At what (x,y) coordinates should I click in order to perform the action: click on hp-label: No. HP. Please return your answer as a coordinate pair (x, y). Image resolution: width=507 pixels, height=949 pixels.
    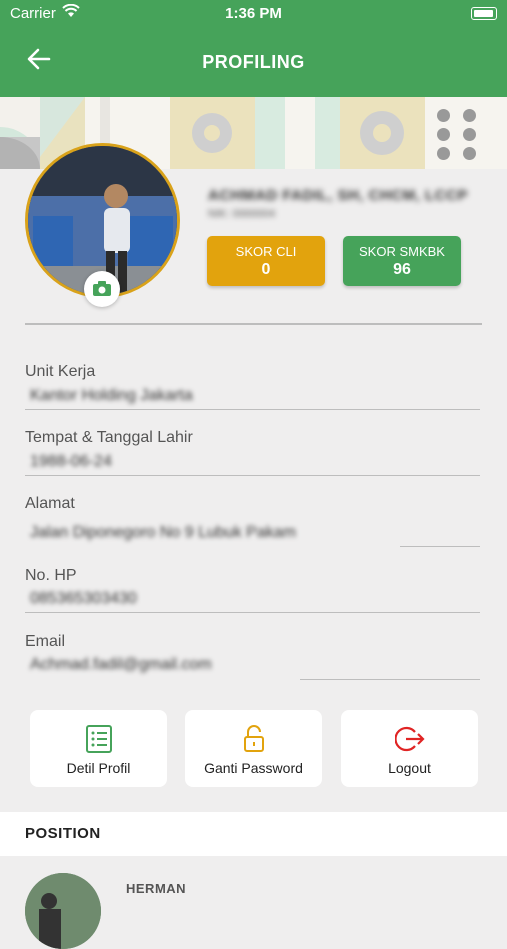
    Looking at the image, I should click on (51, 575).